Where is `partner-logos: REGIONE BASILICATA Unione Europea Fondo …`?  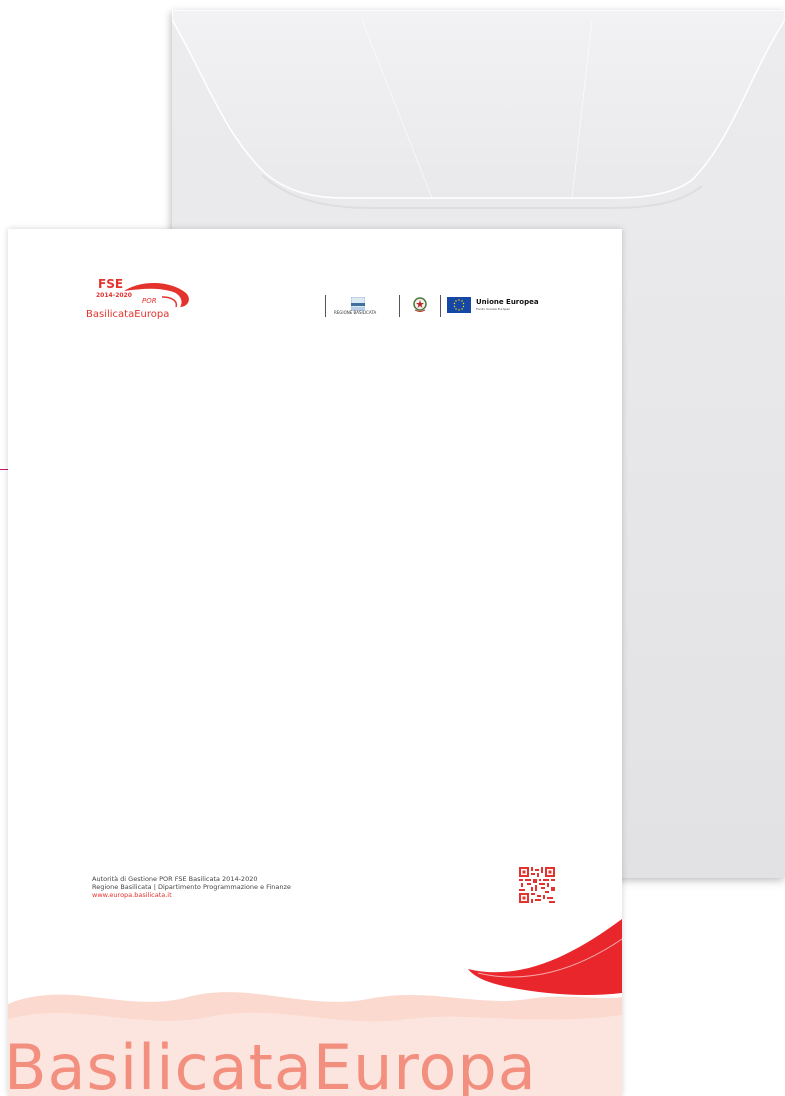
partner-logos: REGIONE BASILICATA Unione Europea Fondo … is located at coordinates (445, 306).